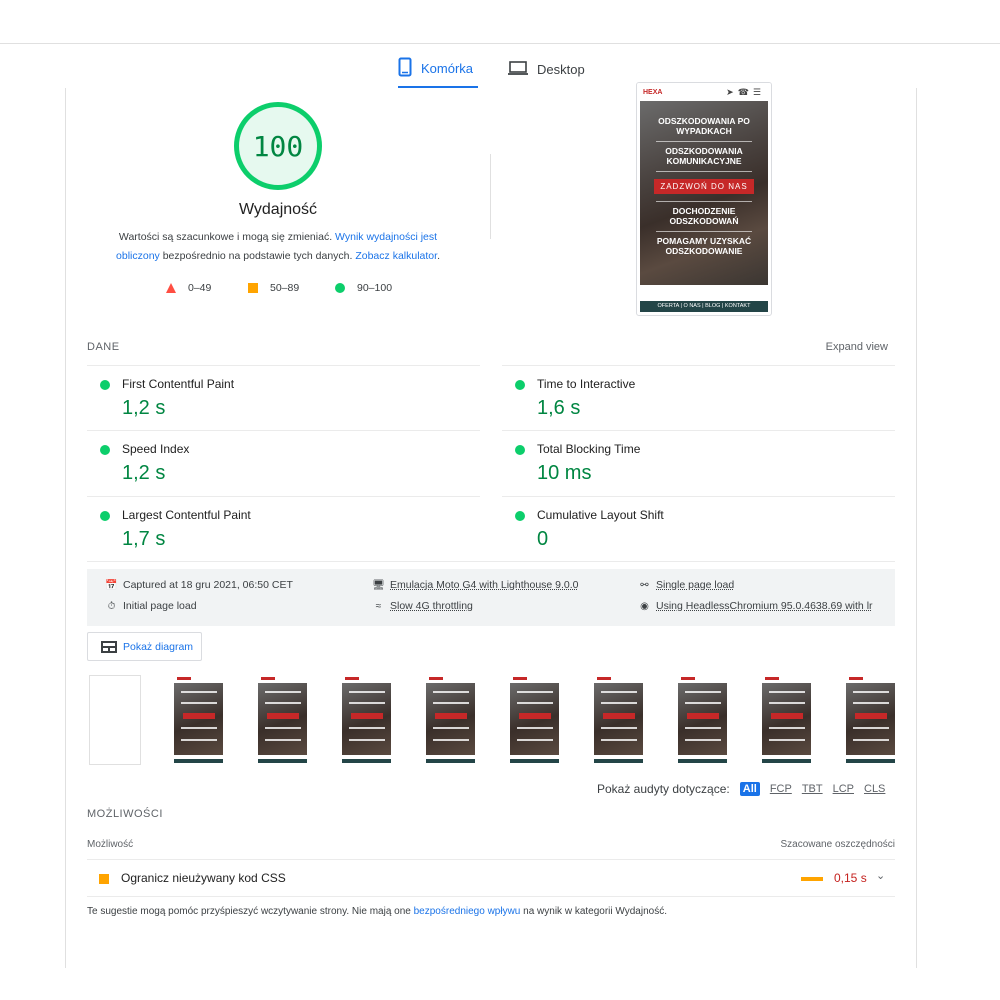 The height and width of the screenshot is (1000, 1000). I want to click on filter-chip-fcp: FCP, so click(781, 789).